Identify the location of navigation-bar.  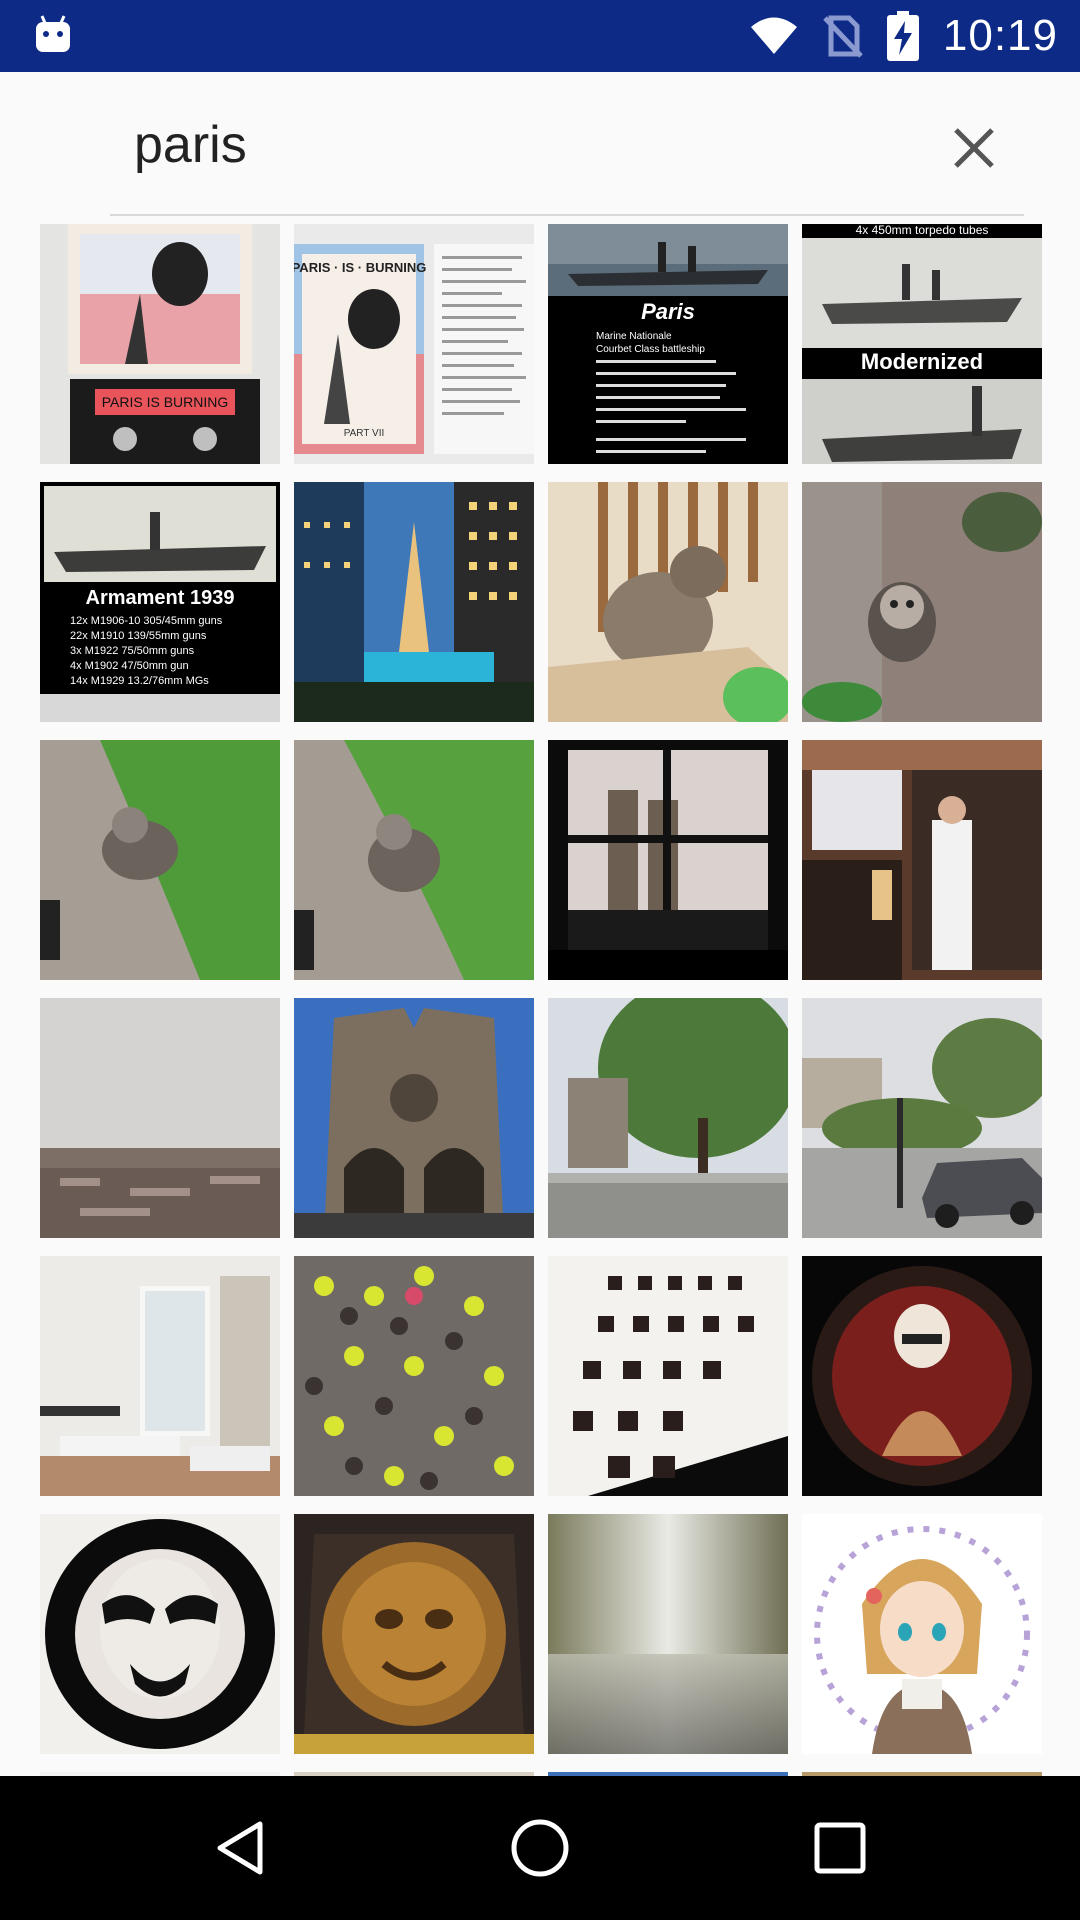
(540, 1848).